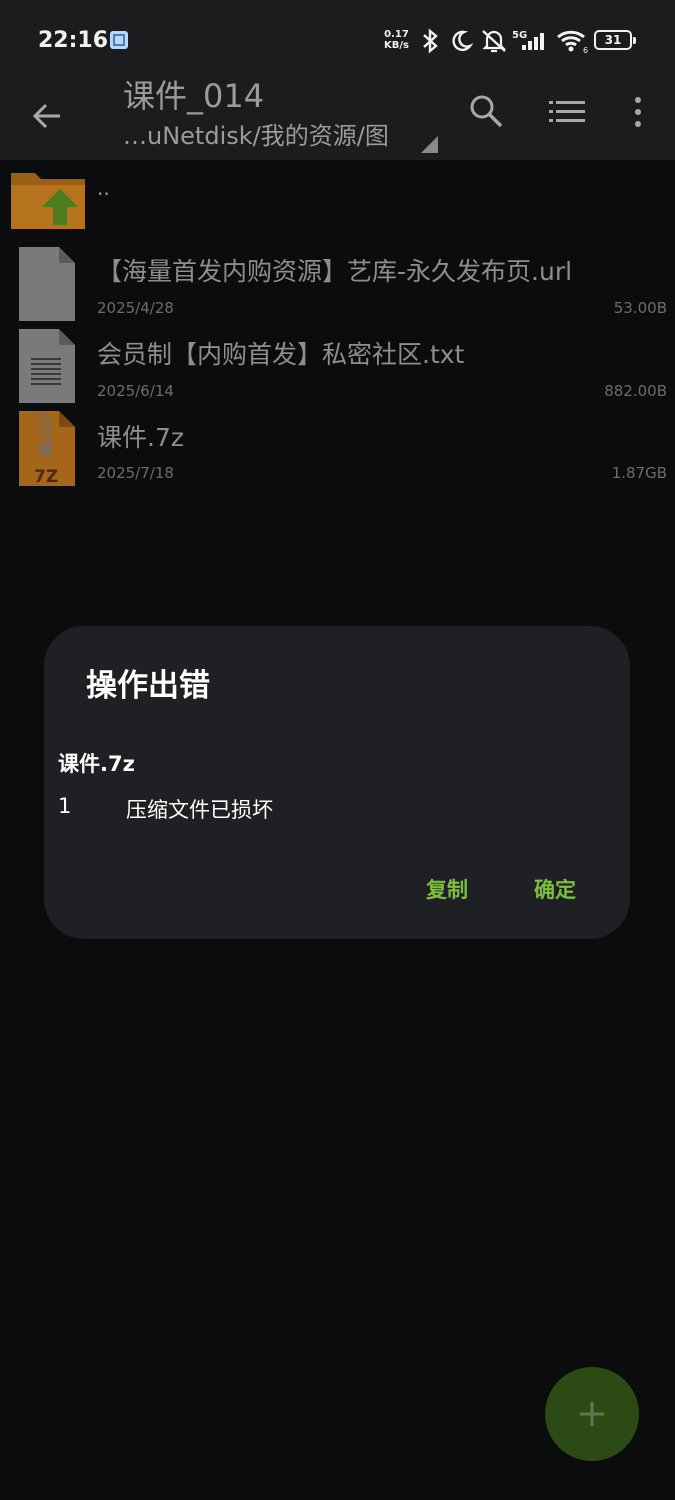 The image size is (675, 1500). Describe the element at coordinates (47, 449) in the screenshot. I see `archive-icon: 7Z` at that location.